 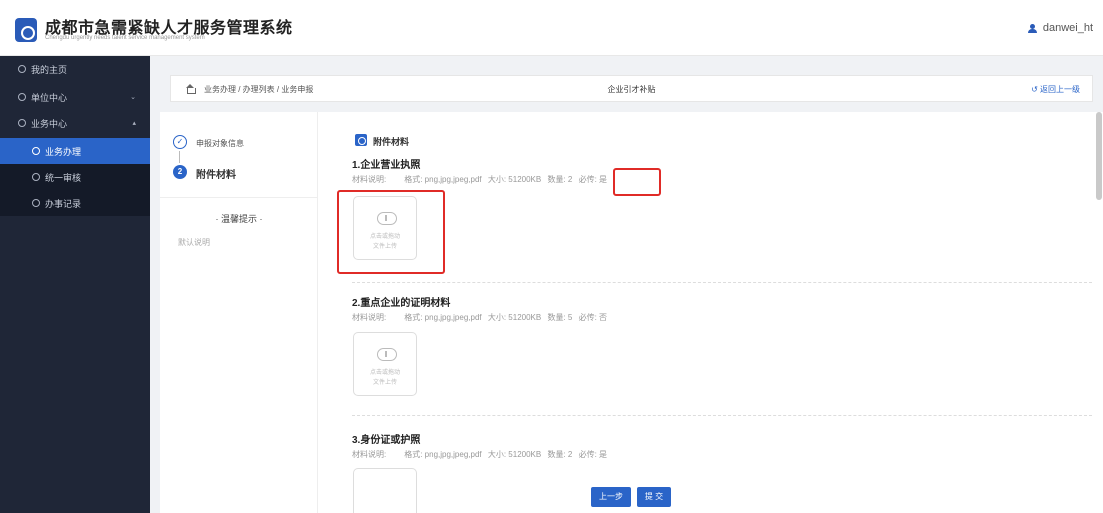 What do you see at coordinates (384, 373) in the screenshot?
I see `upload-hint-line: 点击或拖动` at bounding box center [384, 373].